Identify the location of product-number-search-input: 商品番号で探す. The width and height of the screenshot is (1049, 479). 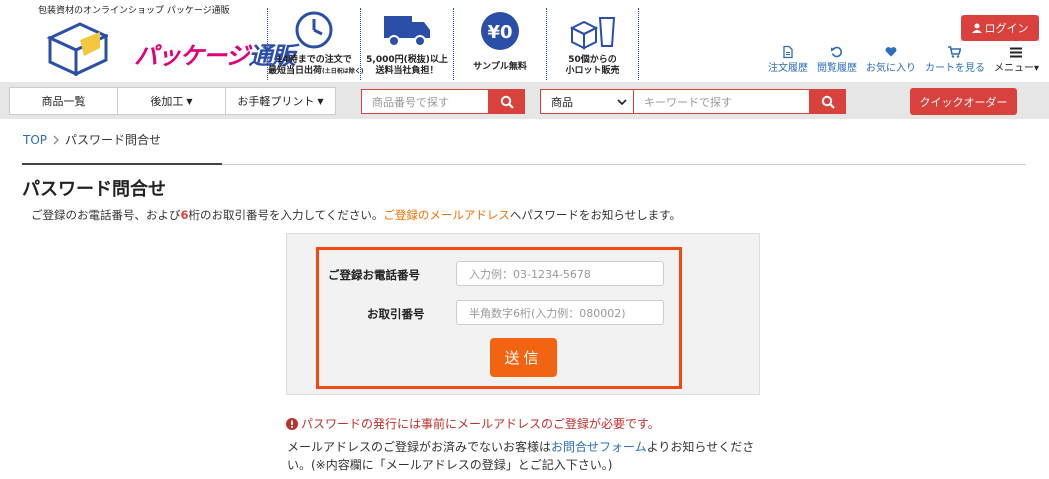
(425, 101).